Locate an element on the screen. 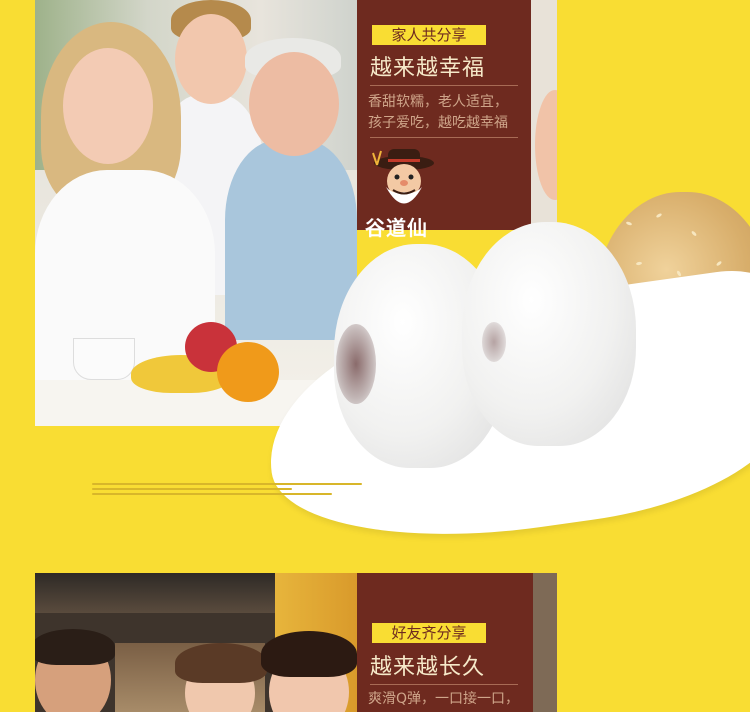 This screenshot has height=712, width=750. old-man-cowboy-hat-icon is located at coordinates (403, 176).